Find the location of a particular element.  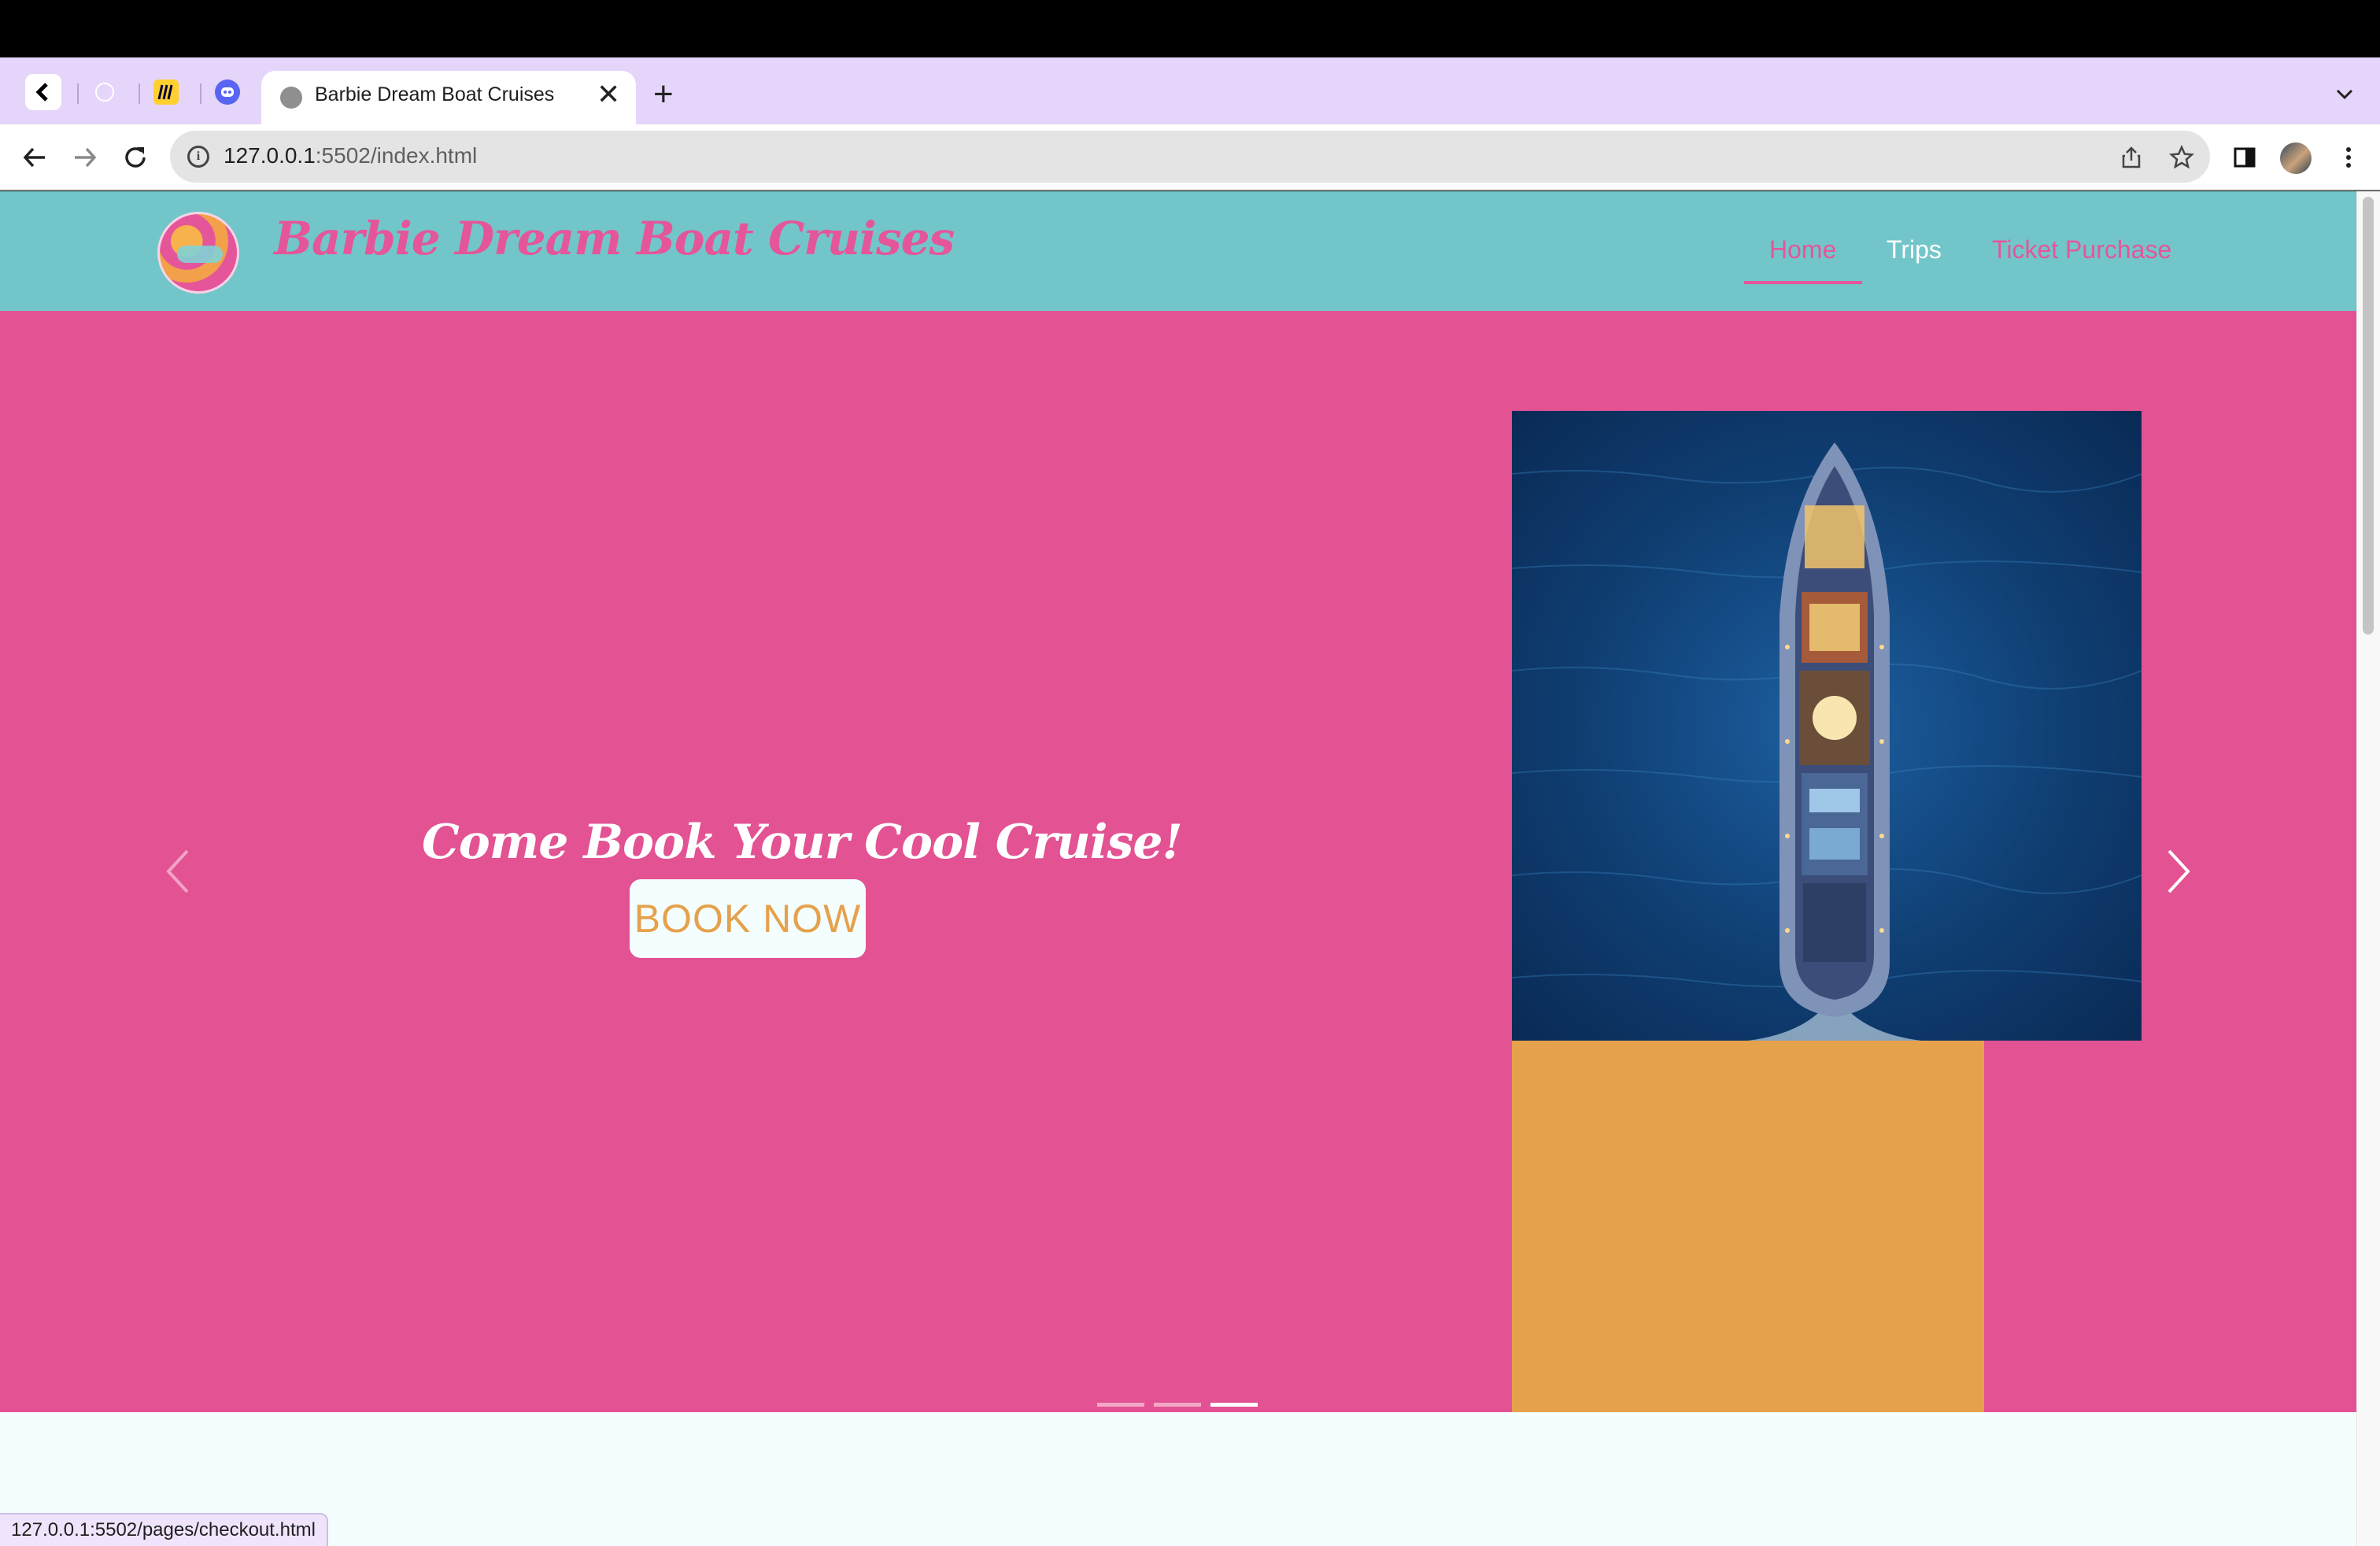

new-tab-button: + is located at coordinates (663, 95).